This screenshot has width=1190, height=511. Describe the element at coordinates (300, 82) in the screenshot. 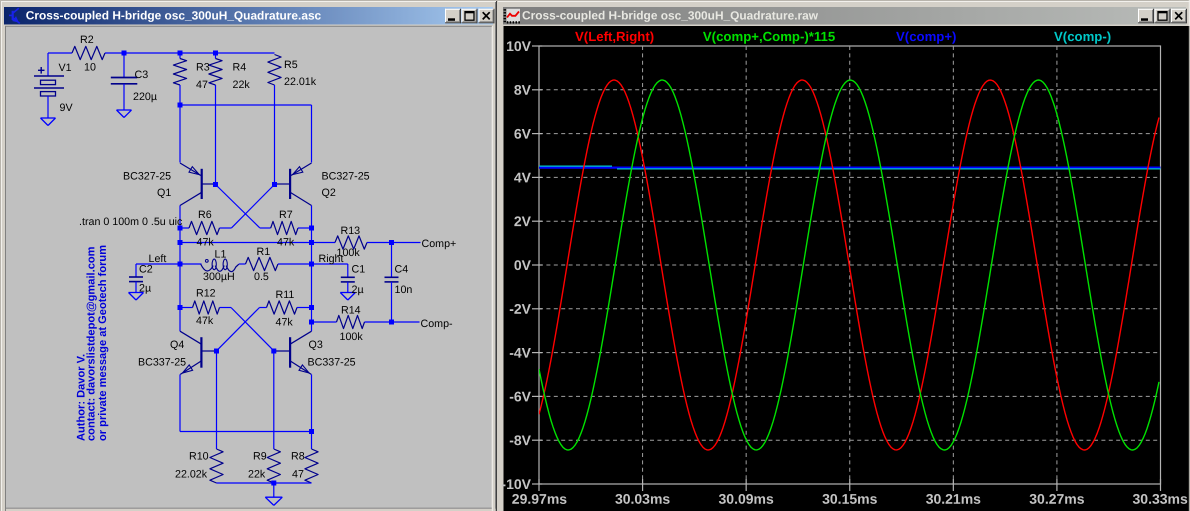

I see `svg-text: 22.01k` at that location.